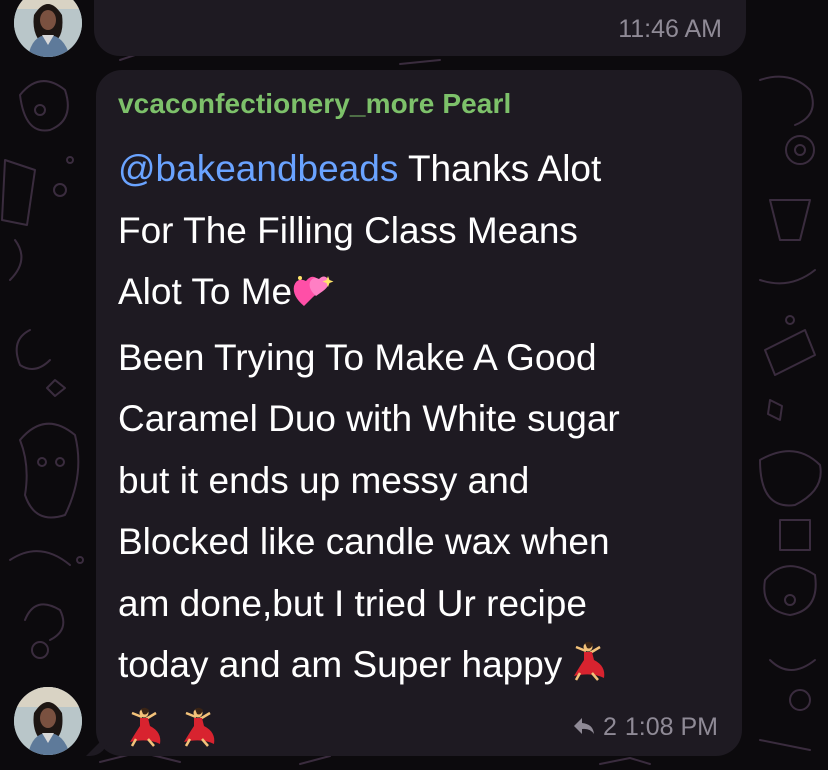 The width and height of the screenshot is (828, 770). Describe the element at coordinates (610, 727) in the screenshot. I see `reply-count: 2` at that location.